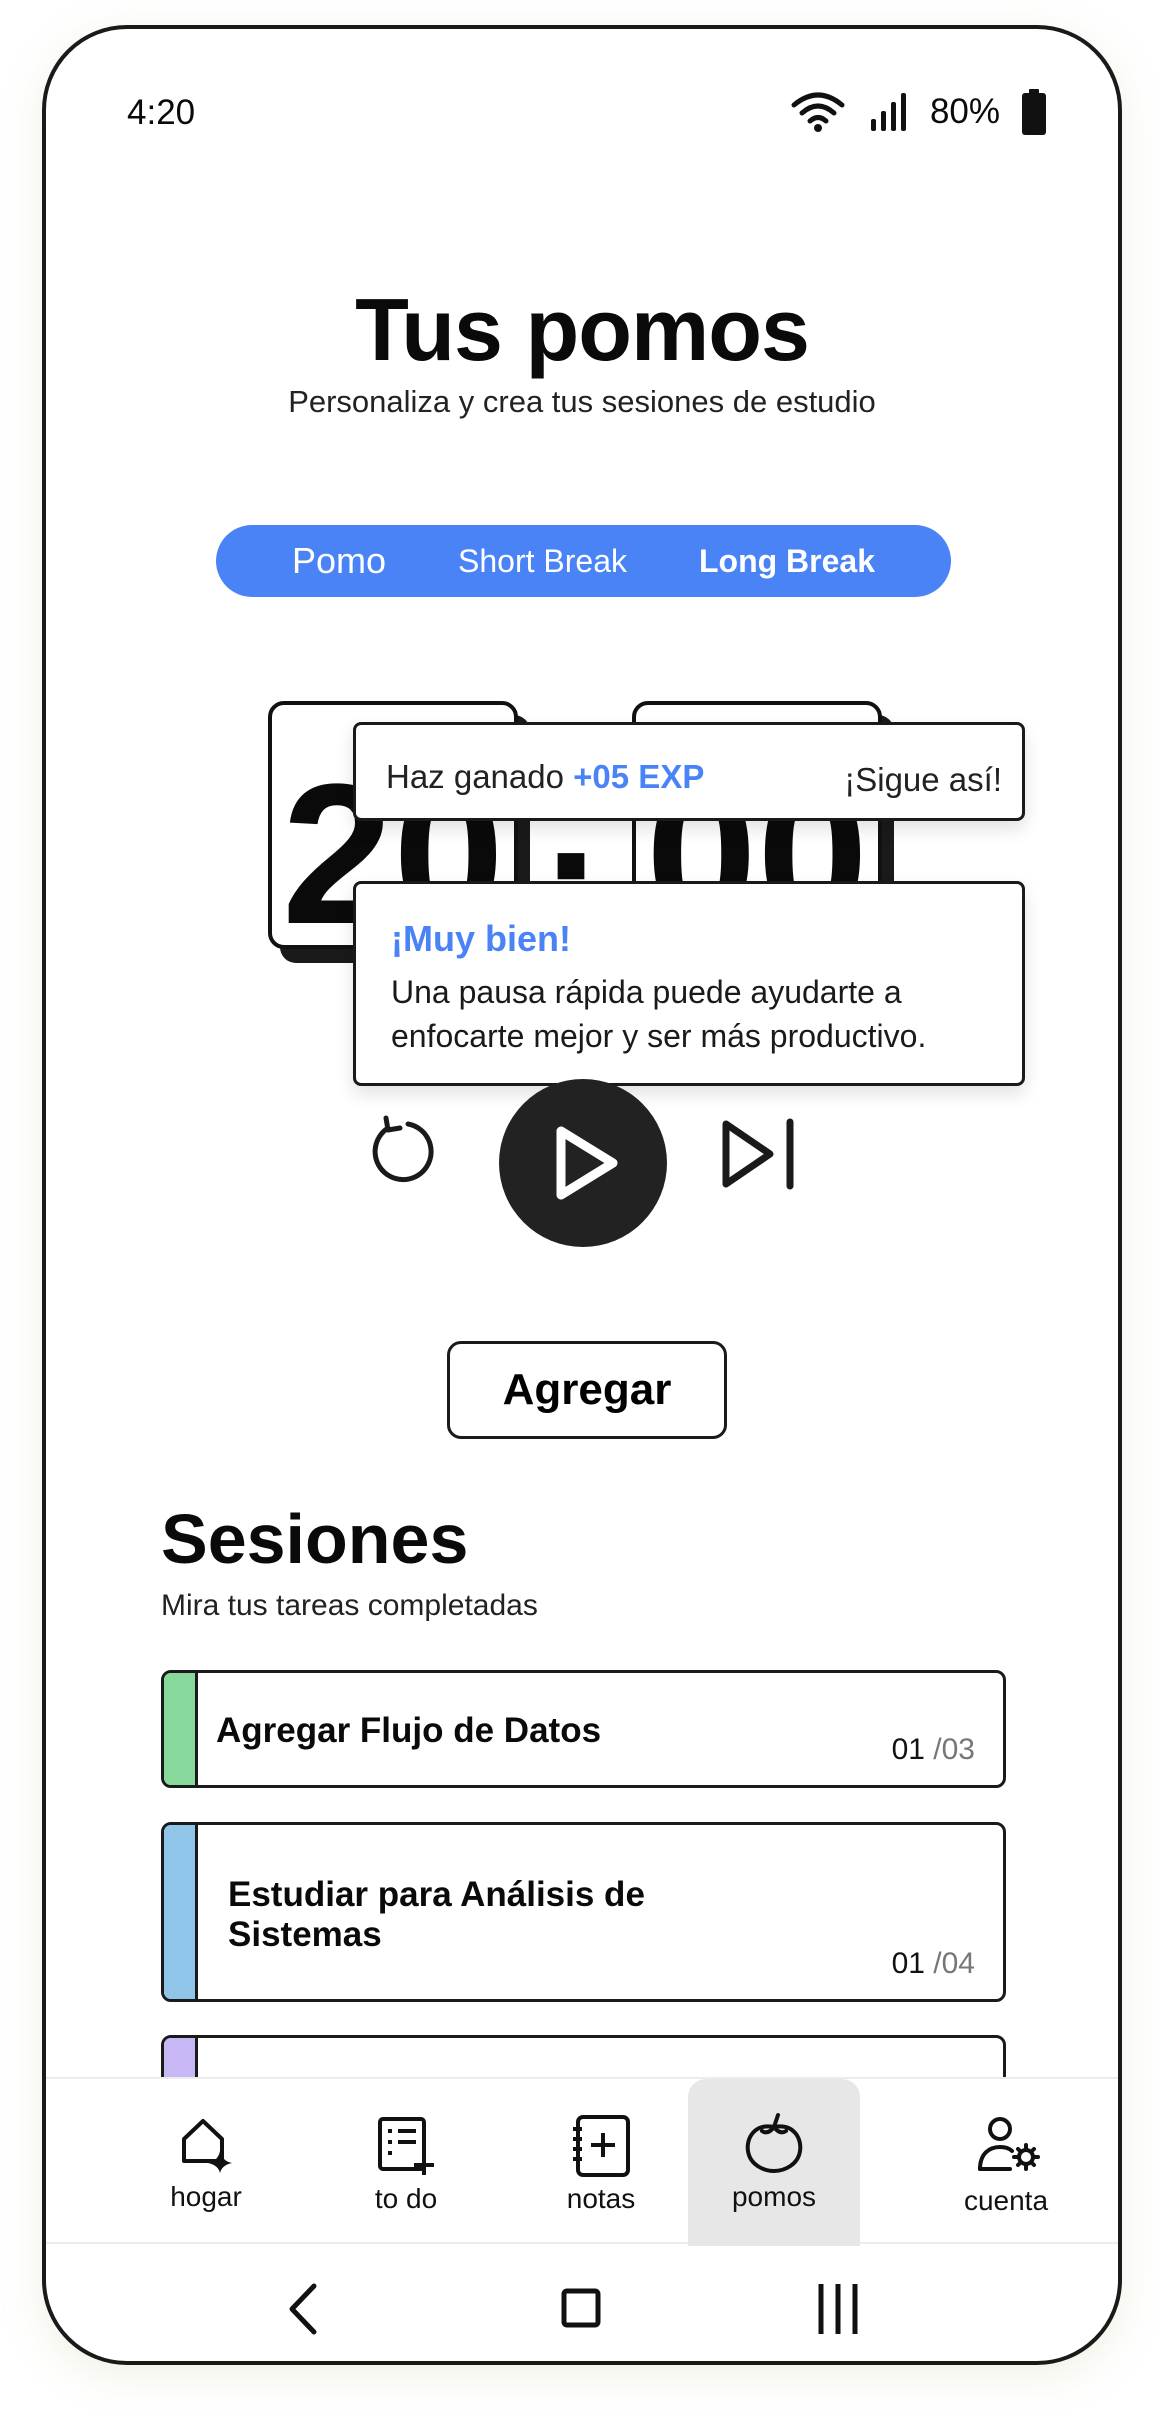  Describe the element at coordinates (1034, 112) in the screenshot. I see `battery-icon` at that location.